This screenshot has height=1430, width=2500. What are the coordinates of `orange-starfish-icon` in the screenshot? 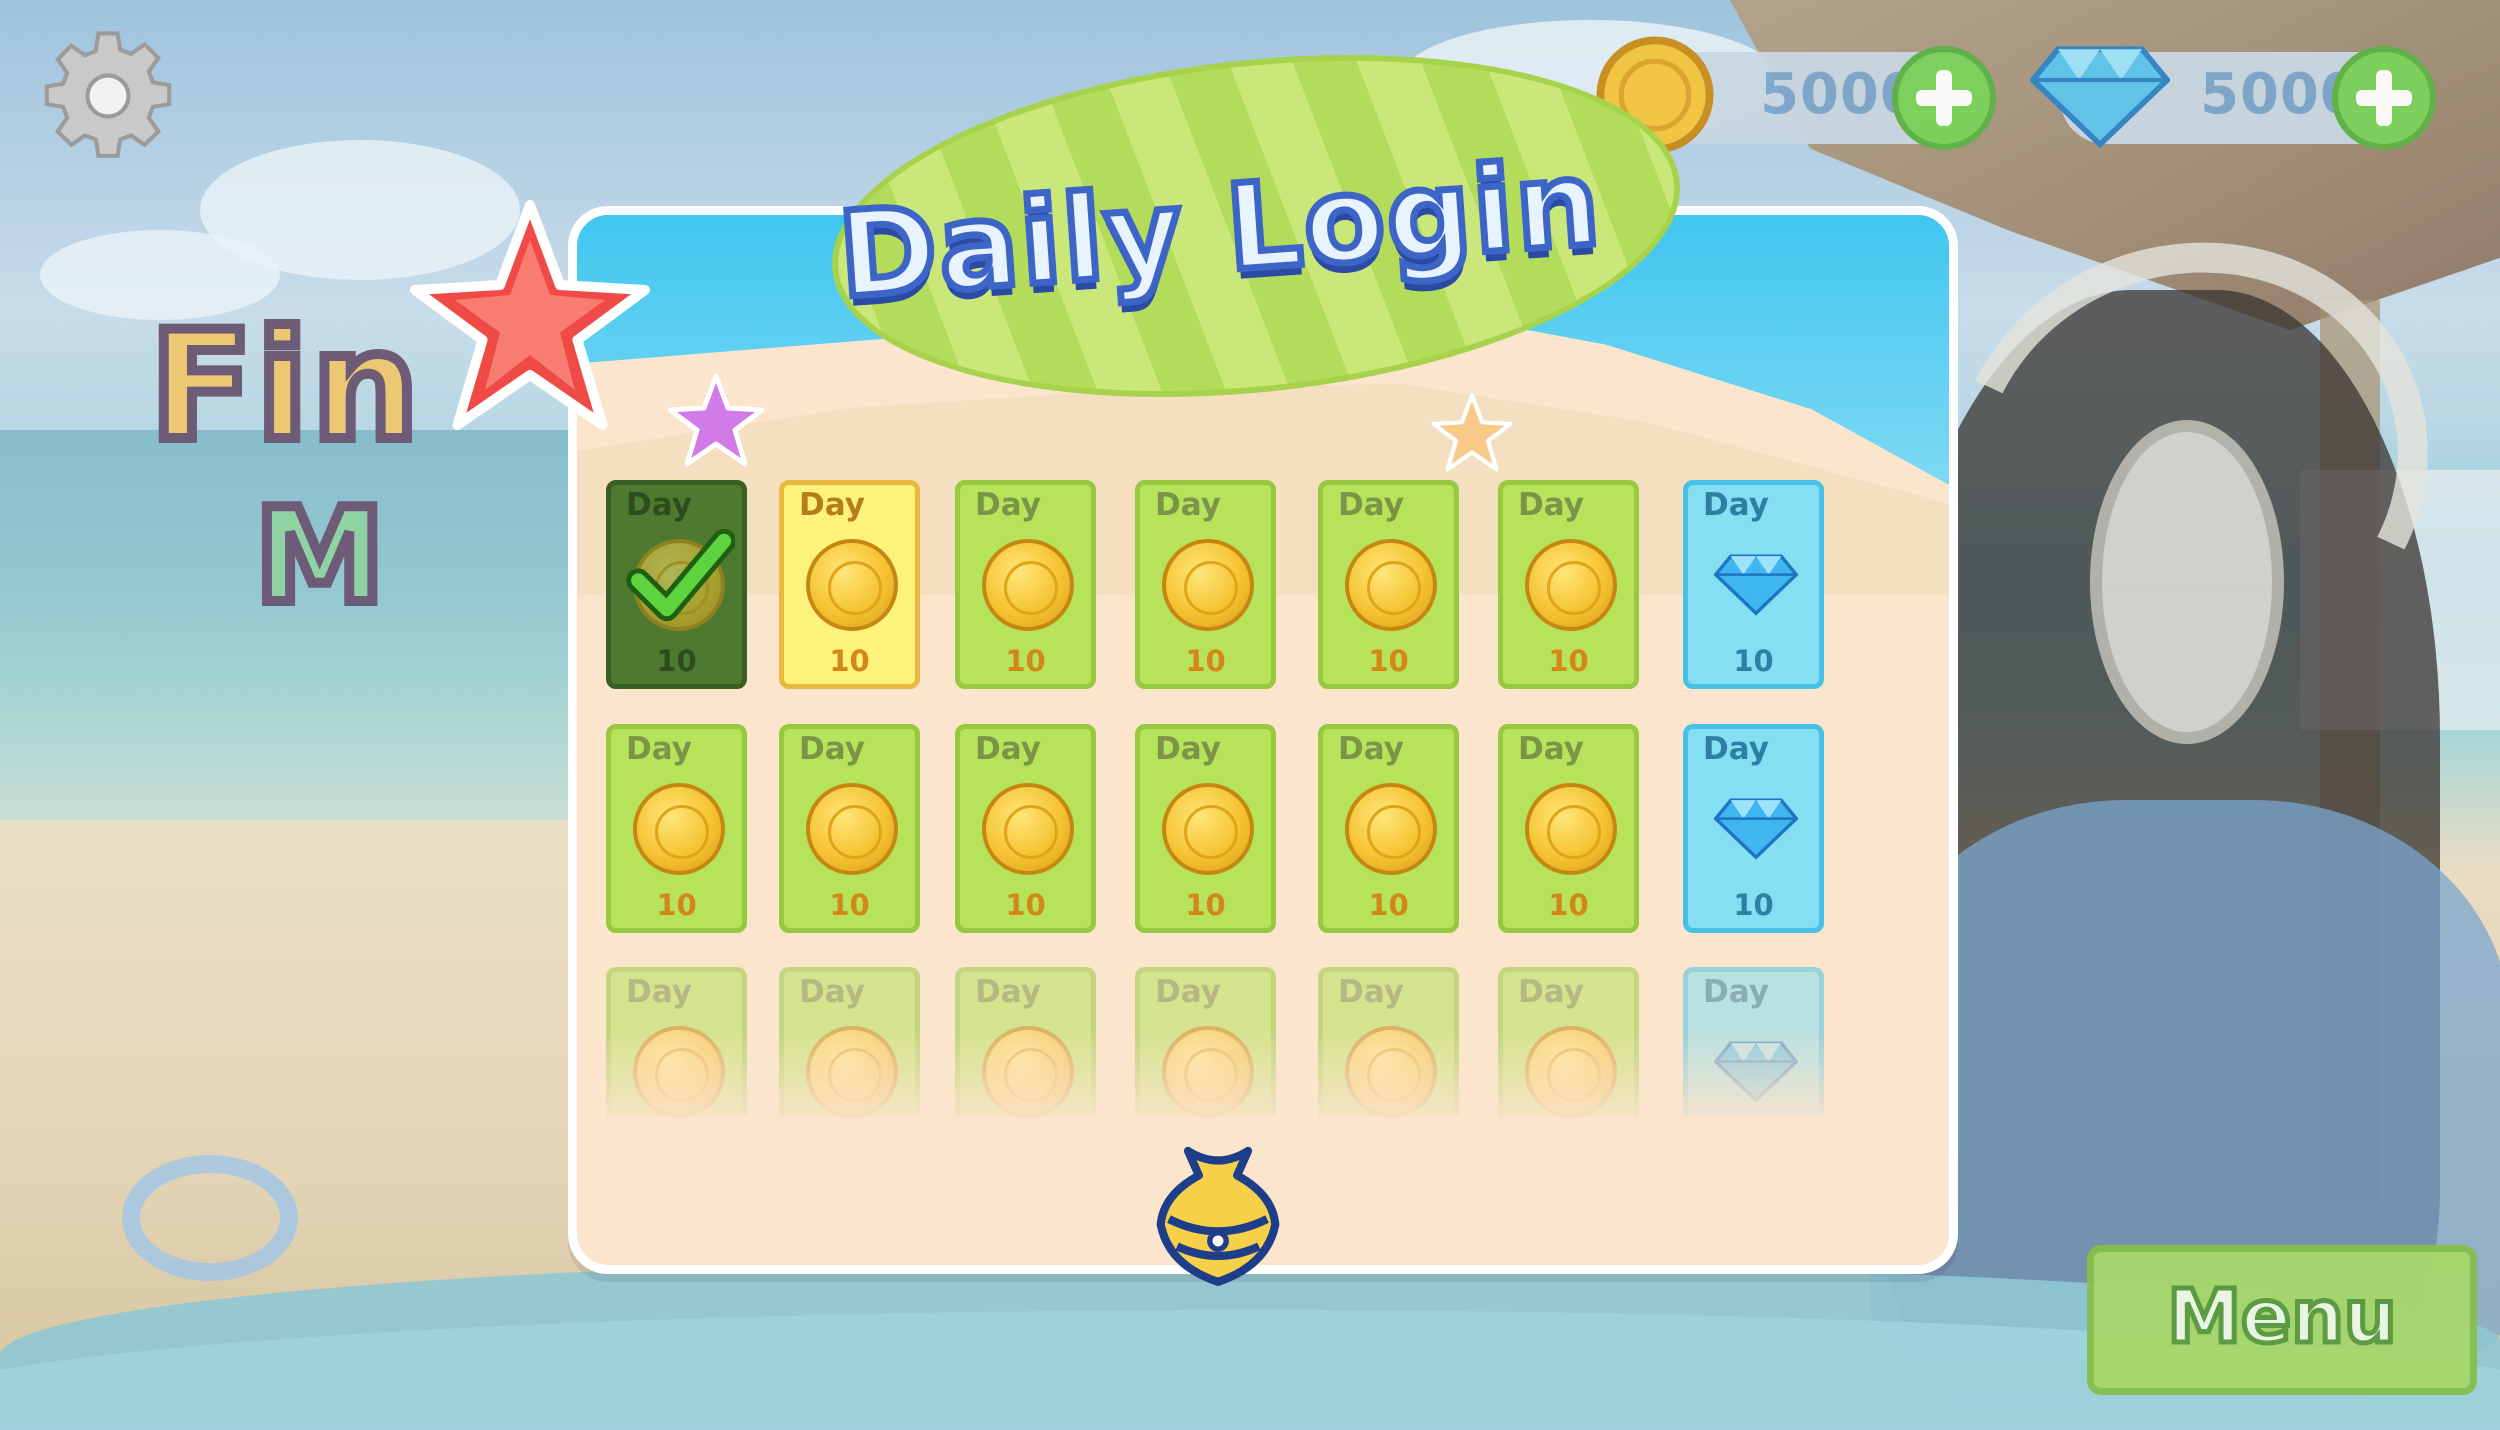 It's located at (1472, 432).